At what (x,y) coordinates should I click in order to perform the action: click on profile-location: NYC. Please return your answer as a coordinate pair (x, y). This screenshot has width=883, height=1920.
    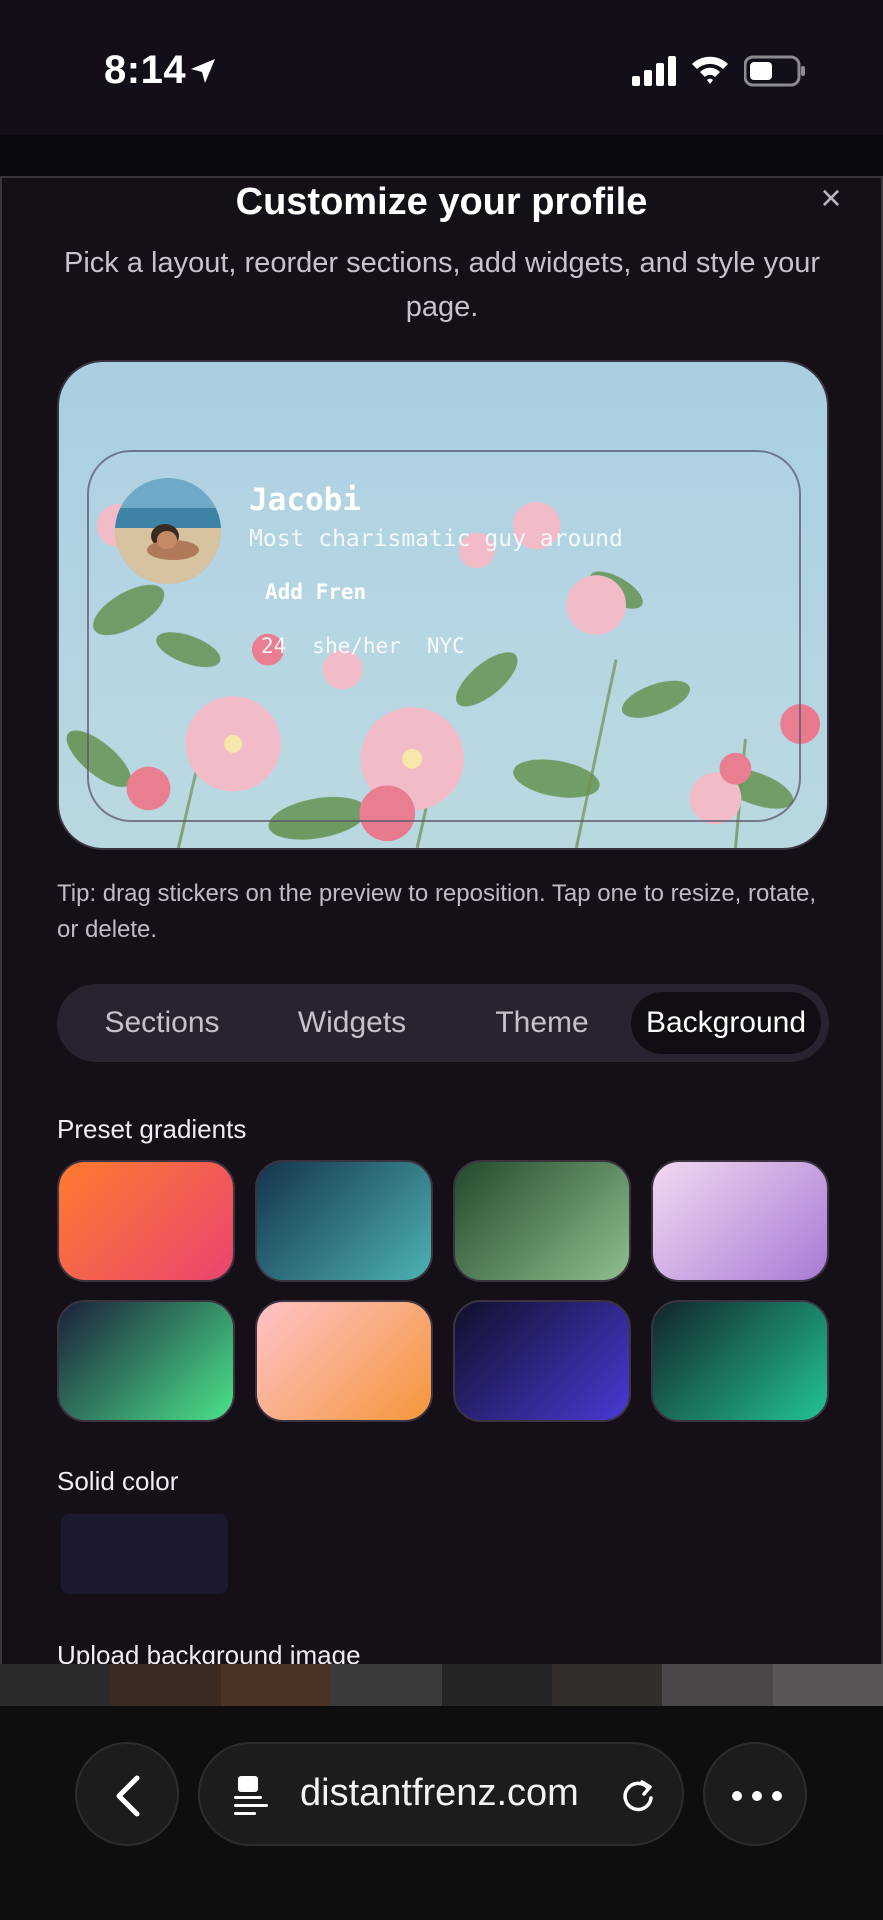
    Looking at the image, I should click on (445, 646).